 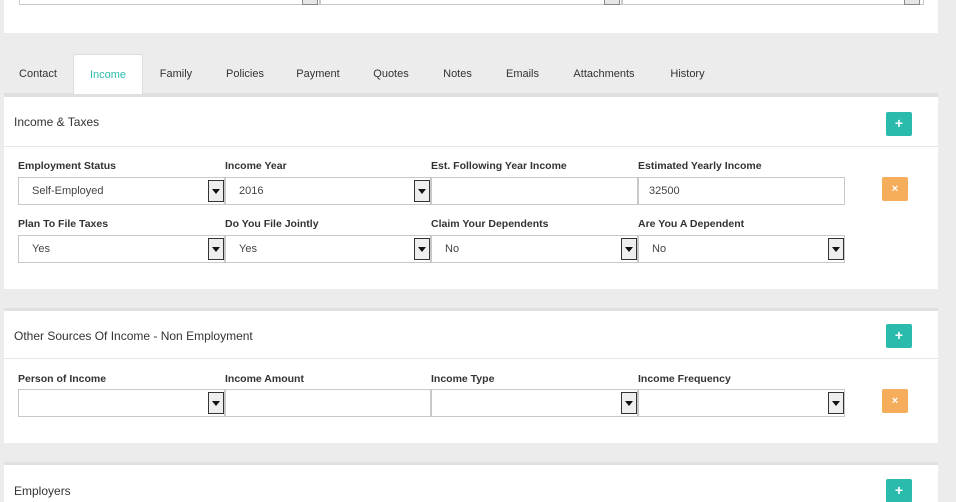 I want to click on panel-title: Employers, so click(x=42, y=491).